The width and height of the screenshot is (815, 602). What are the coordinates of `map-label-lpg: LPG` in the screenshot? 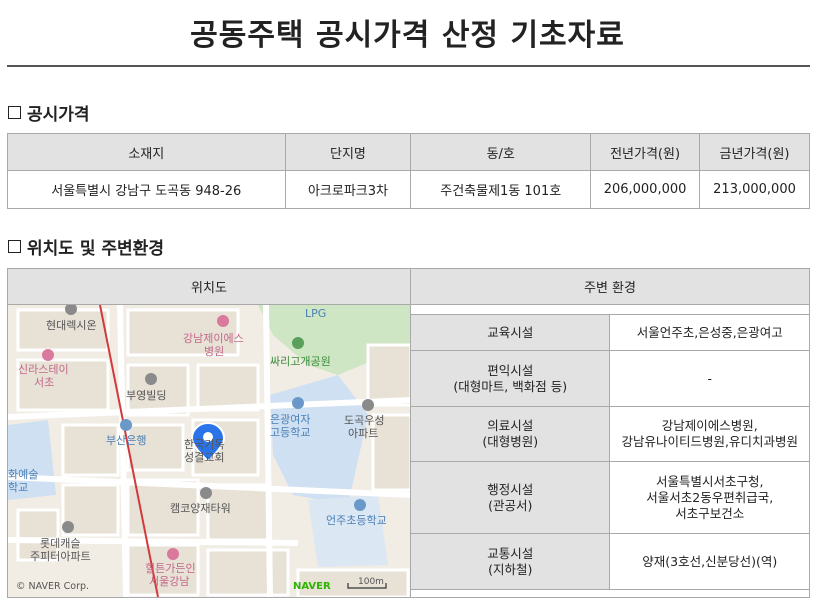 It's located at (316, 313).